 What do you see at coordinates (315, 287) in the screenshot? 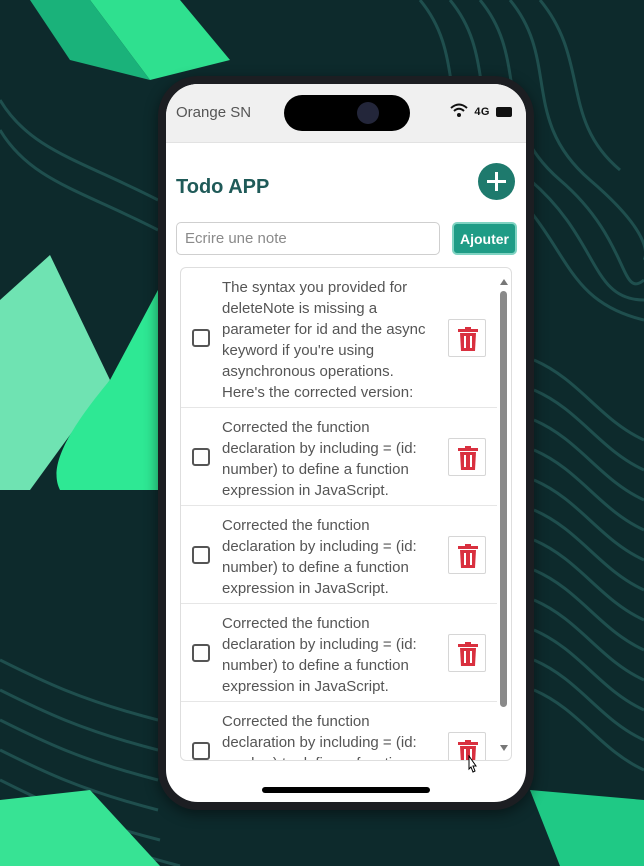
I see `todo-text-line: The syntax you provided for` at bounding box center [315, 287].